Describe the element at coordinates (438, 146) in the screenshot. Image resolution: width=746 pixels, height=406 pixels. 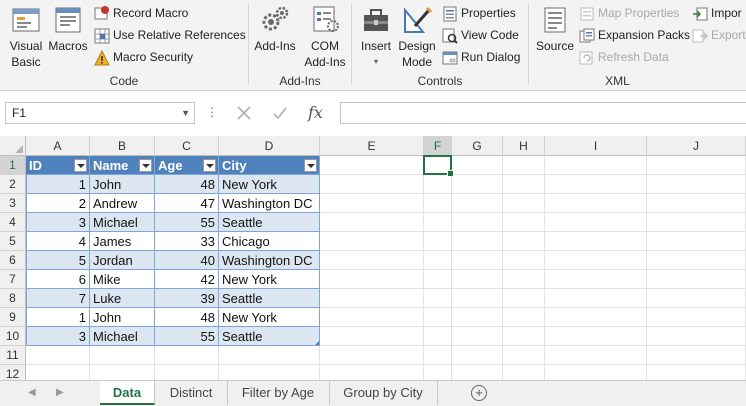
I see `column-header-f: F` at that location.